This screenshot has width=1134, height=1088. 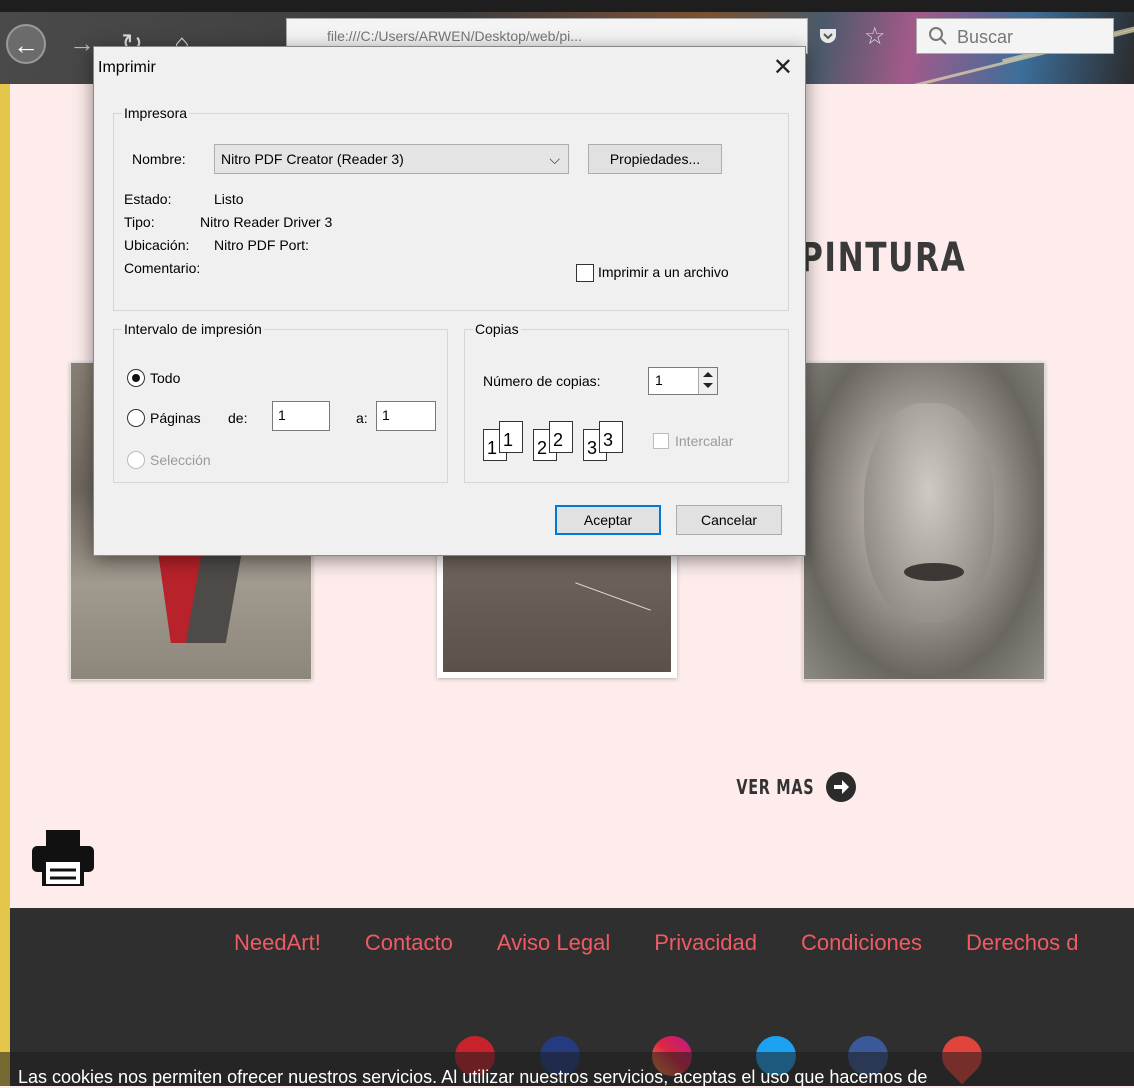 What do you see at coordinates (159, 159) in the screenshot?
I see `printer-name-label: Nombre:` at bounding box center [159, 159].